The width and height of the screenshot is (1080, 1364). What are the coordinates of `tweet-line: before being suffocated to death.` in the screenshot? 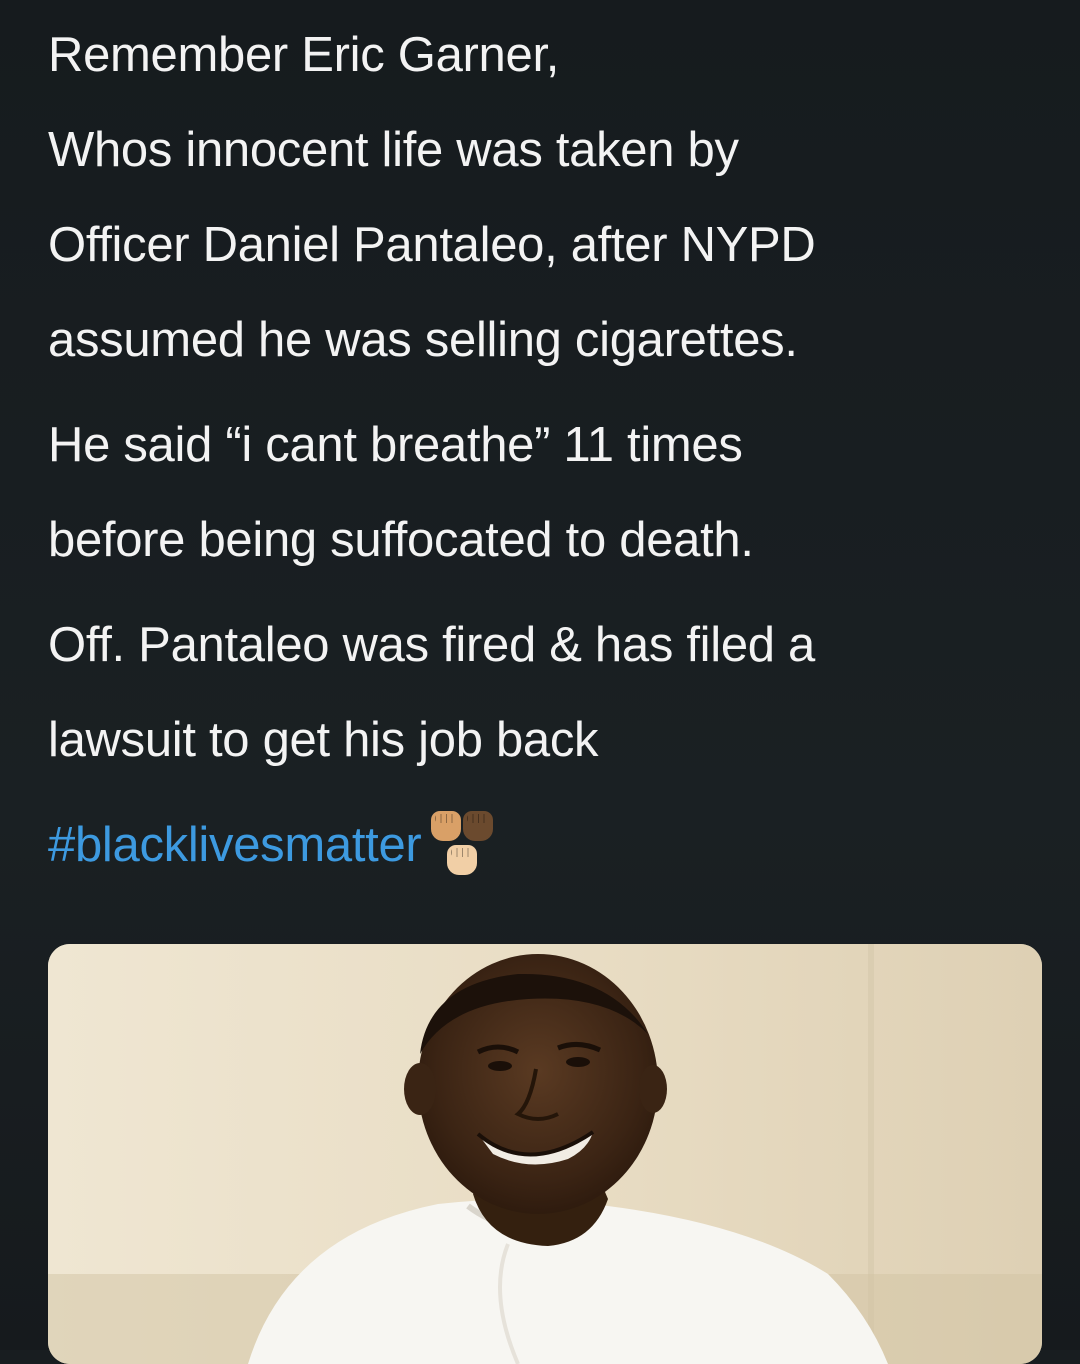 It's located at (401, 540).